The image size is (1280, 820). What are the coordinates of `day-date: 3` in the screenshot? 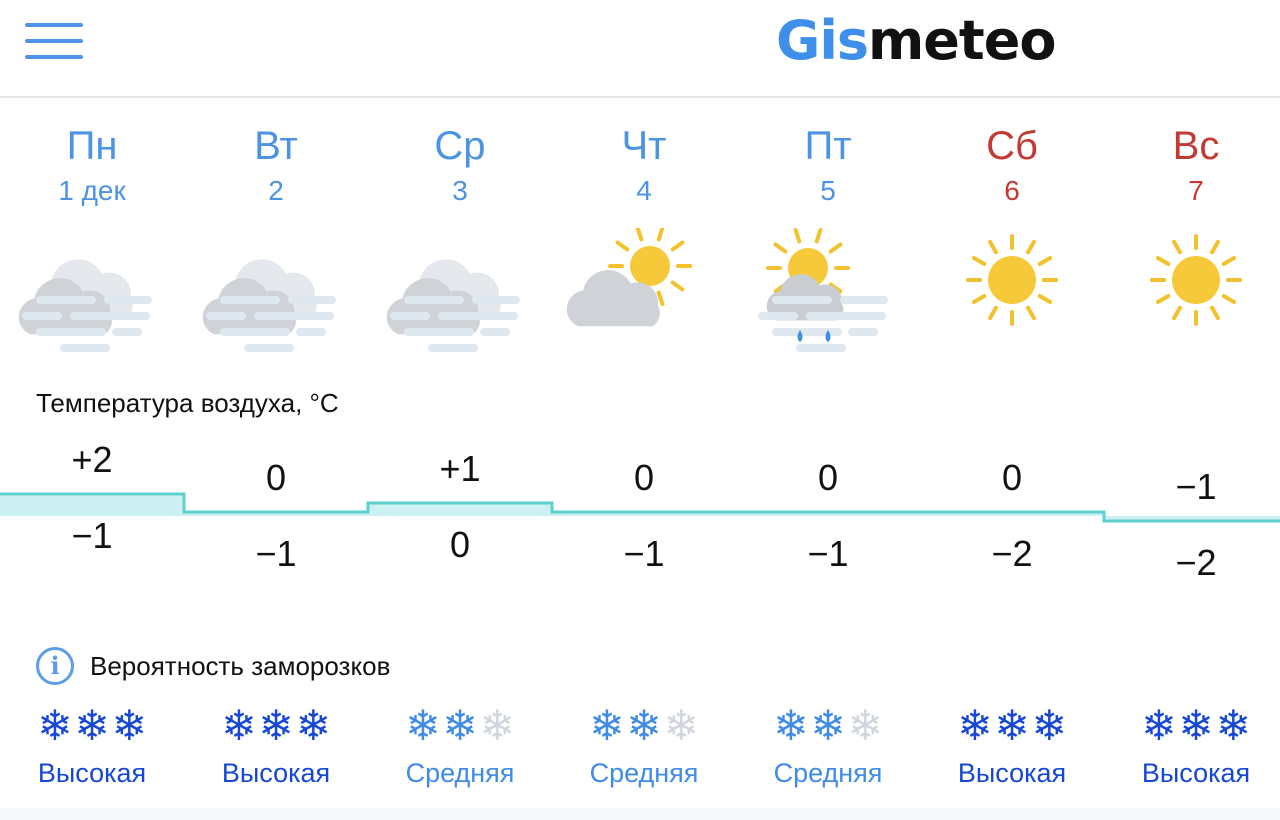 It's located at (460, 190).